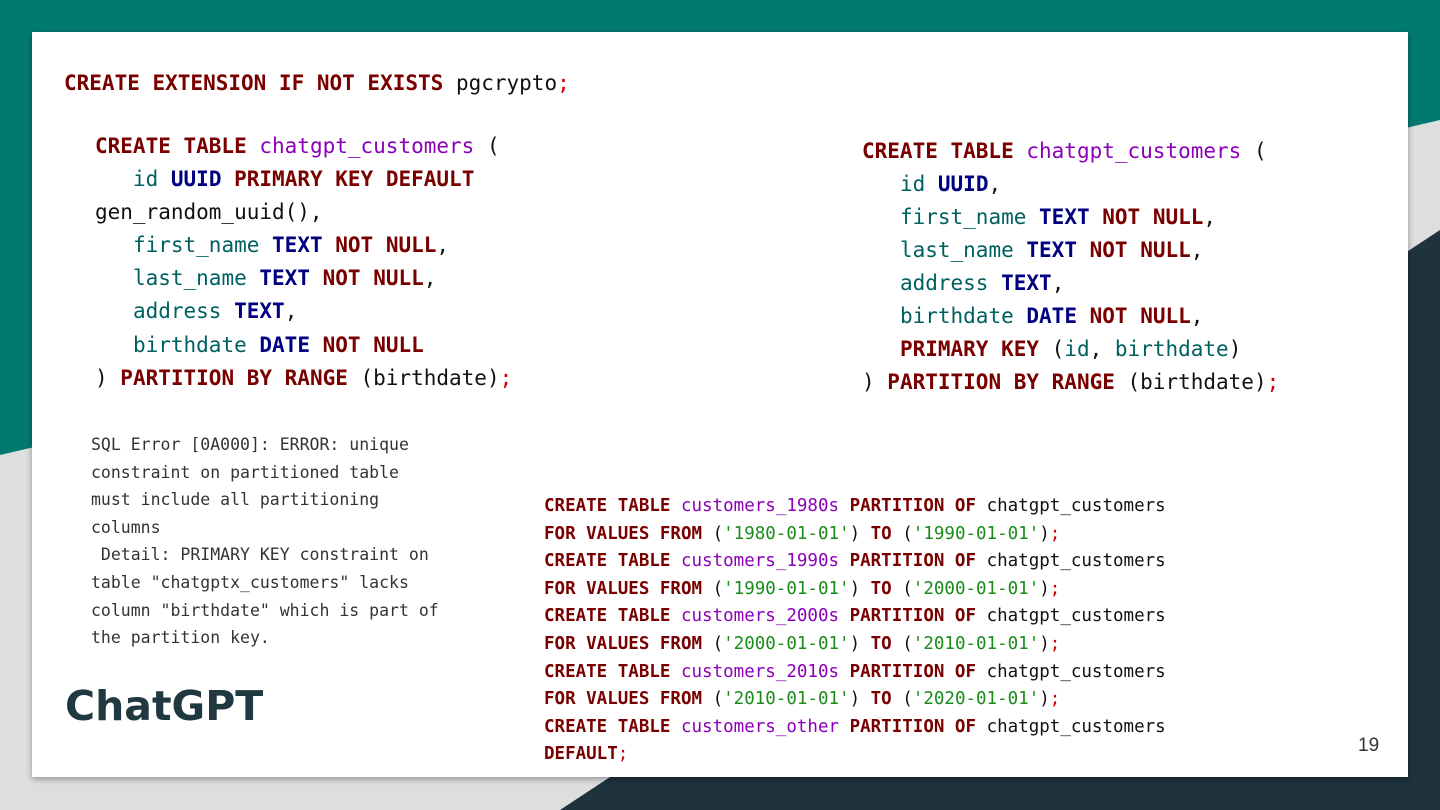 Image resolution: width=1440 pixels, height=810 pixels. What do you see at coordinates (209, 212) in the screenshot?
I see `code-line: gen_random_uuid(),` at bounding box center [209, 212].